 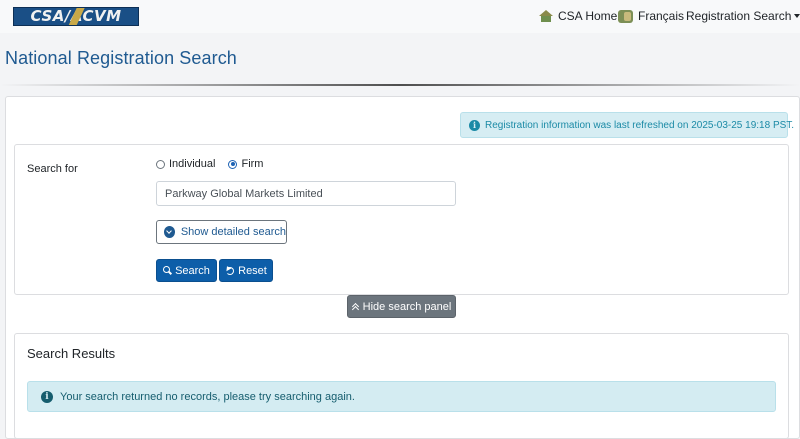 What do you see at coordinates (216, 164) in the screenshot?
I see `search-type-radio-group: Individual Firm` at bounding box center [216, 164].